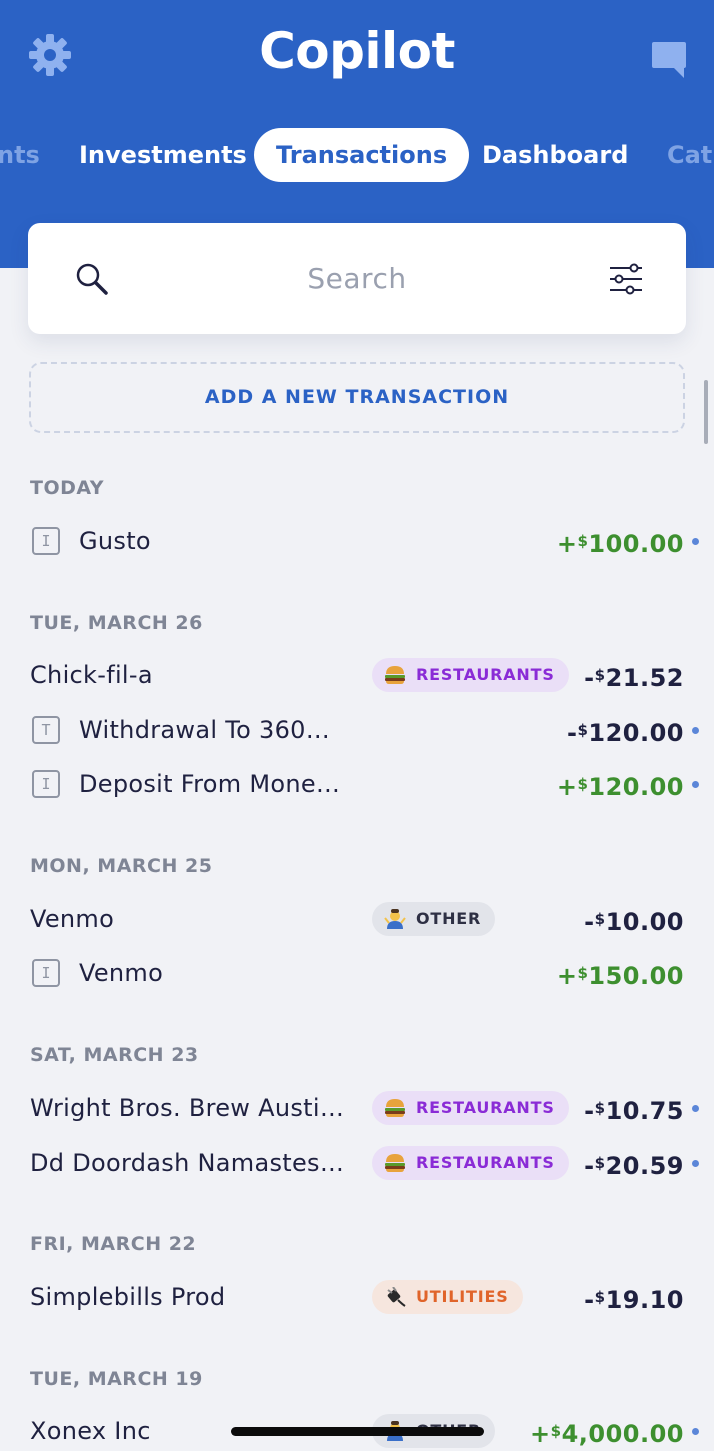 The height and width of the screenshot is (1451, 714). What do you see at coordinates (357, 730) in the screenshot?
I see `transaction-row: T Withdrawal To 360… -$120.00` at bounding box center [357, 730].